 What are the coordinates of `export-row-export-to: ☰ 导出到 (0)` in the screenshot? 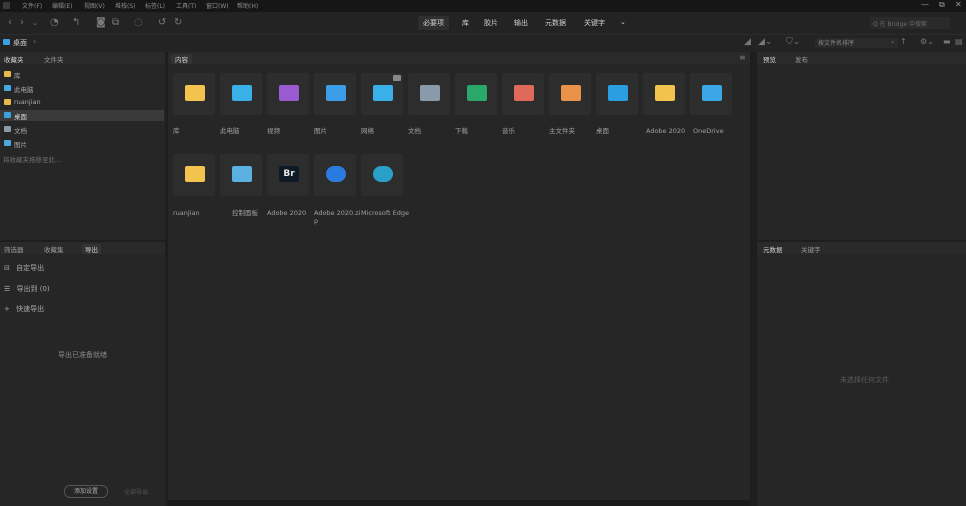 It's located at (27, 289).